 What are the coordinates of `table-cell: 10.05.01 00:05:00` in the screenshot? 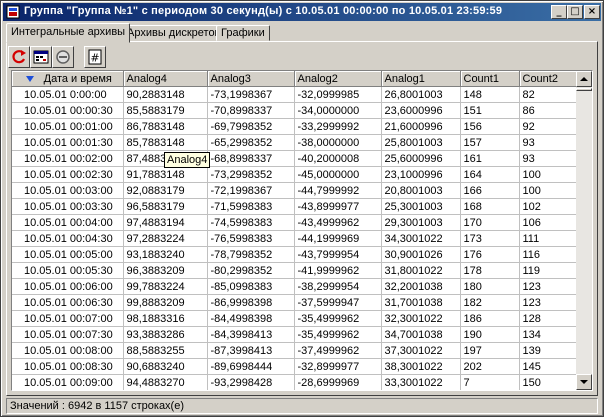 It's located at (68, 254).